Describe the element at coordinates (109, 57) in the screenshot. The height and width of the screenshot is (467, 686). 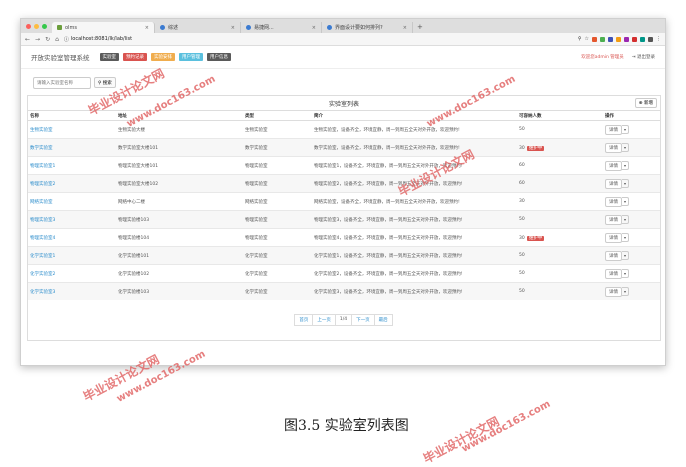
I see `nav-lab: 实验室` at that location.